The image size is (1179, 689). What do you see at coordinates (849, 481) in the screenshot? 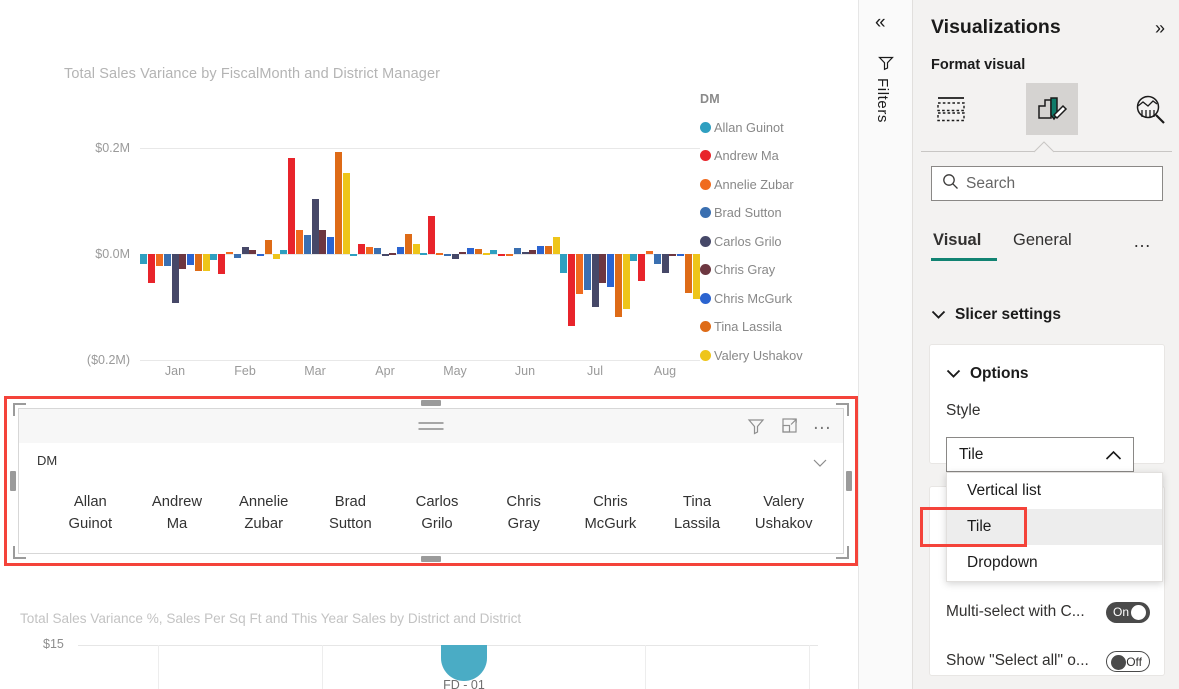
I see `resize-handle-right-middle` at bounding box center [849, 481].